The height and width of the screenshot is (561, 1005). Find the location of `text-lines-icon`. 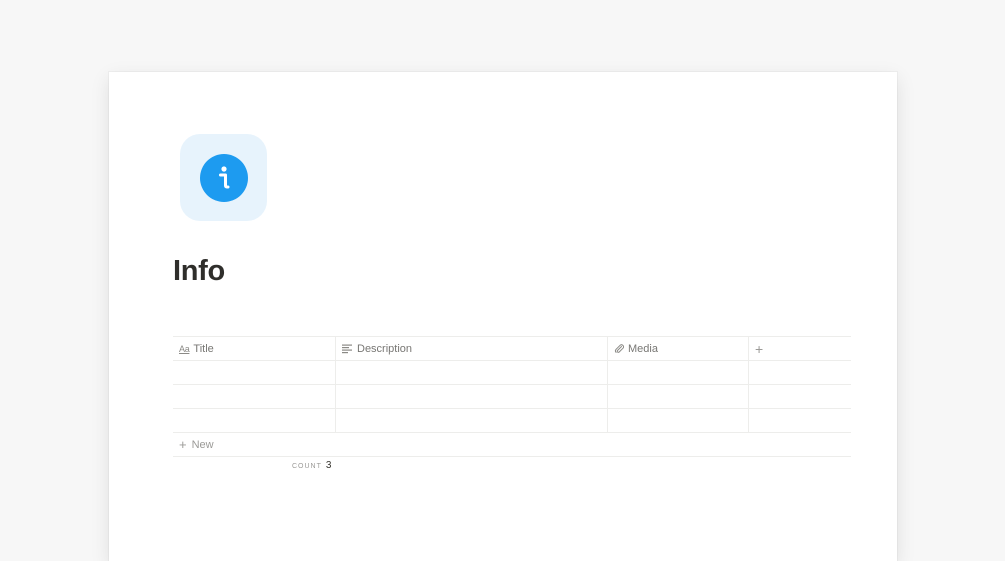

text-lines-icon is located at coordinates (347, 349).